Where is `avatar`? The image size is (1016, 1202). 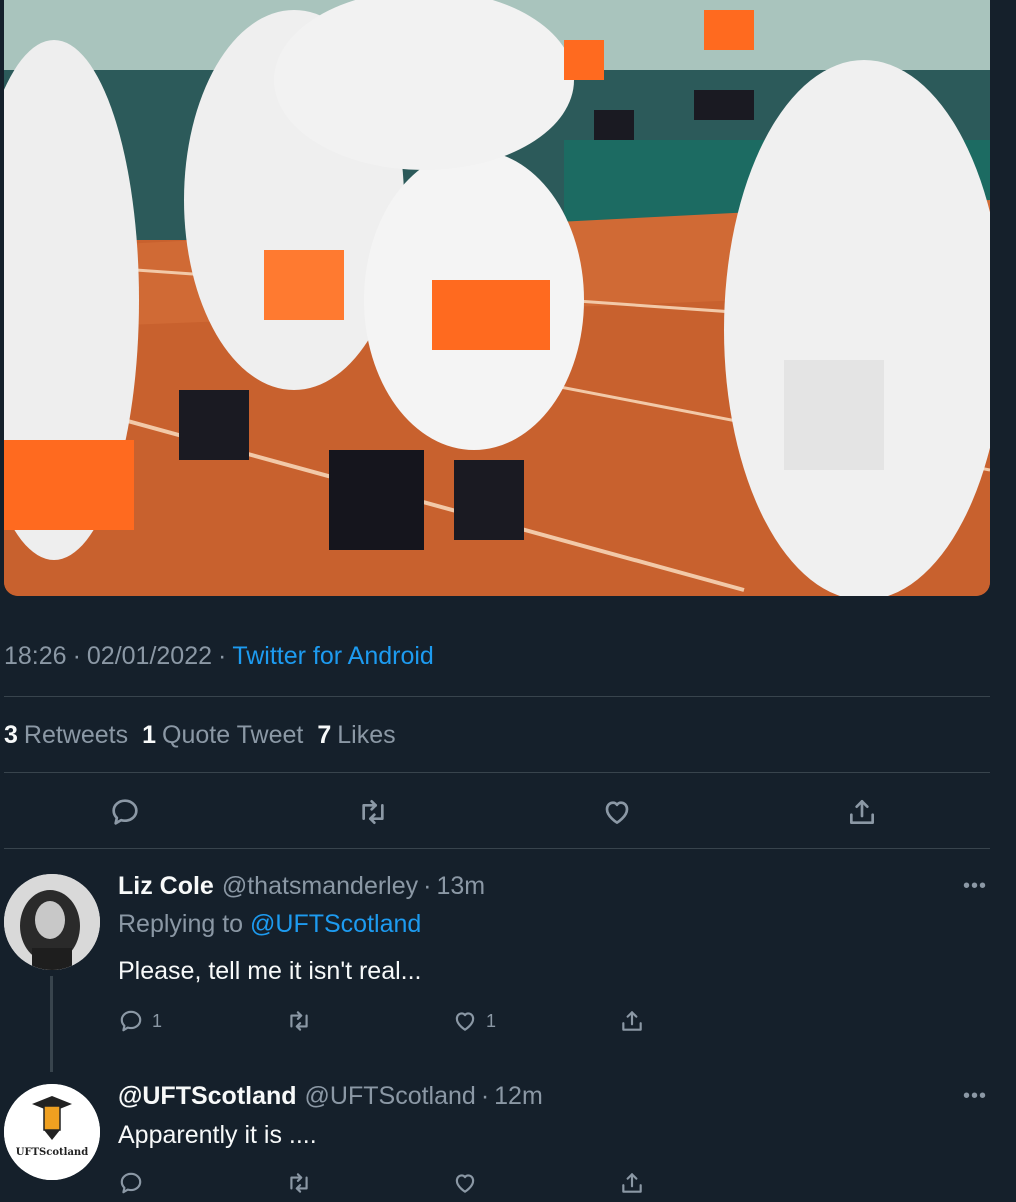
avatar is located at coordinates (52, 922).